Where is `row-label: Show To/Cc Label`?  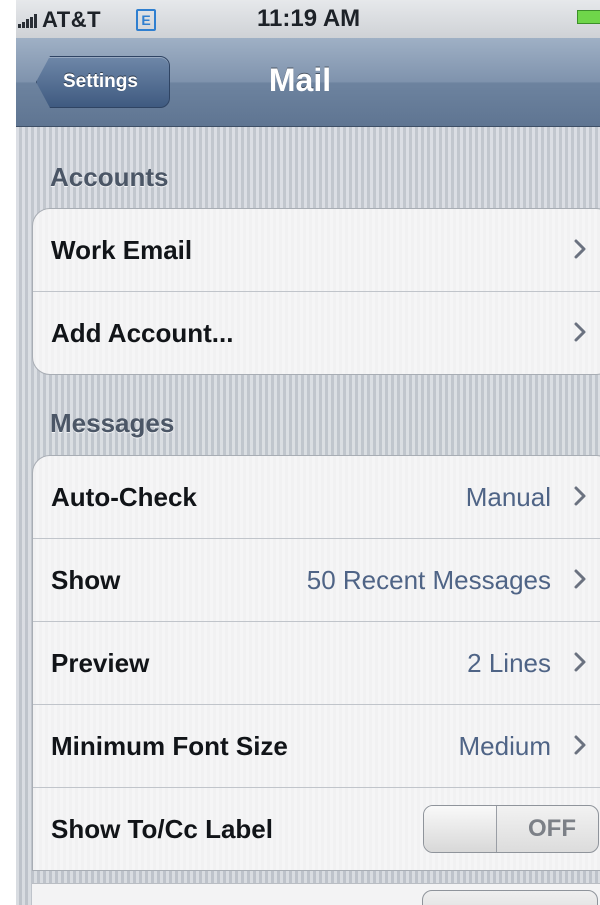
row-label: Show To/Cc Label is located at coordinates (162, 829).